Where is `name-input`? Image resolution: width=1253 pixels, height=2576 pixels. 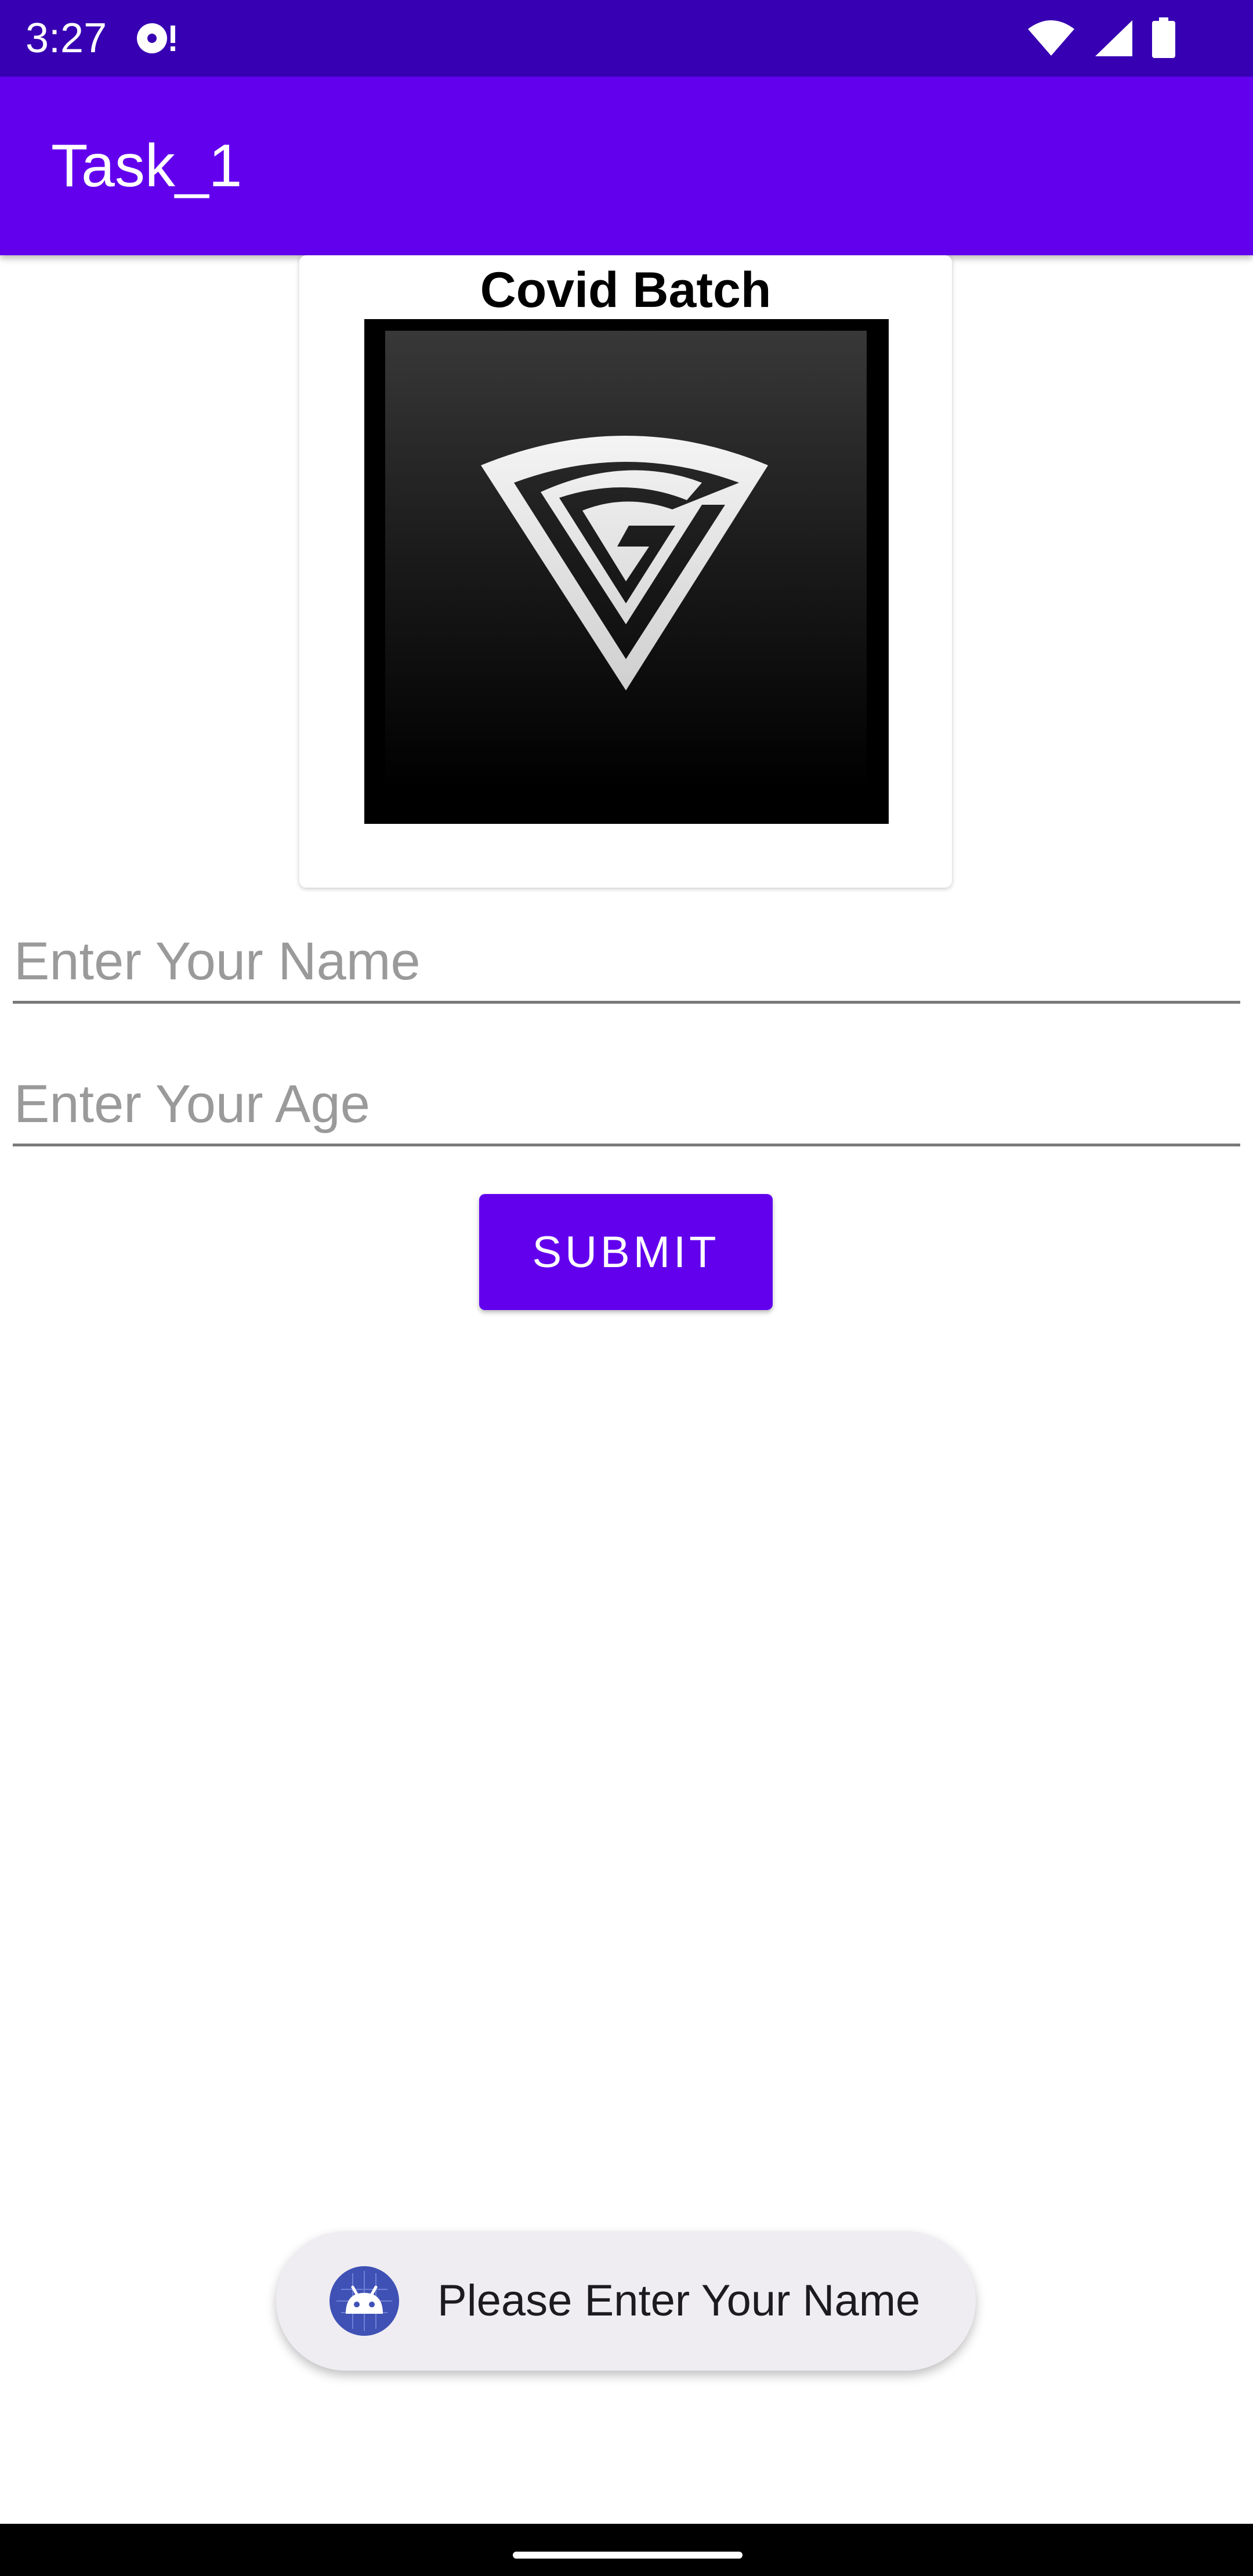
name-input is located at coordinates (626, 963).